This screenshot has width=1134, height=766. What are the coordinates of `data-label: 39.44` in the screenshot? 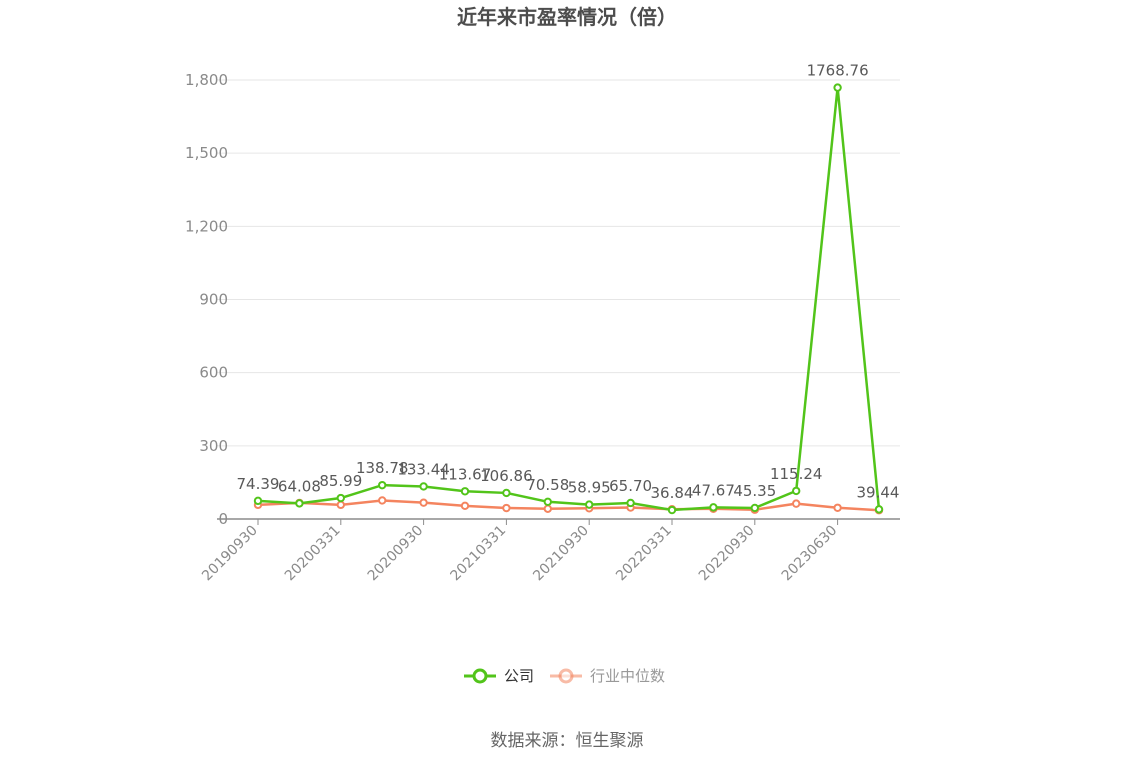 It's located at (878, 492).